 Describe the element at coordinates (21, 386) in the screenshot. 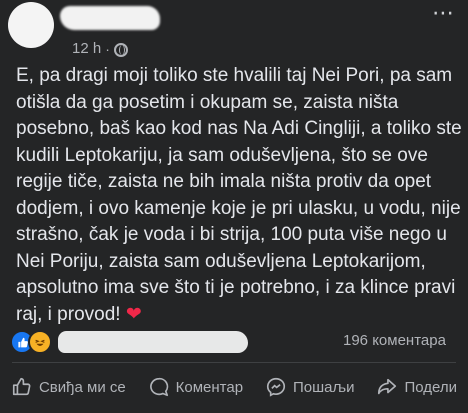

I see `thumbs-up-icon` at that location.